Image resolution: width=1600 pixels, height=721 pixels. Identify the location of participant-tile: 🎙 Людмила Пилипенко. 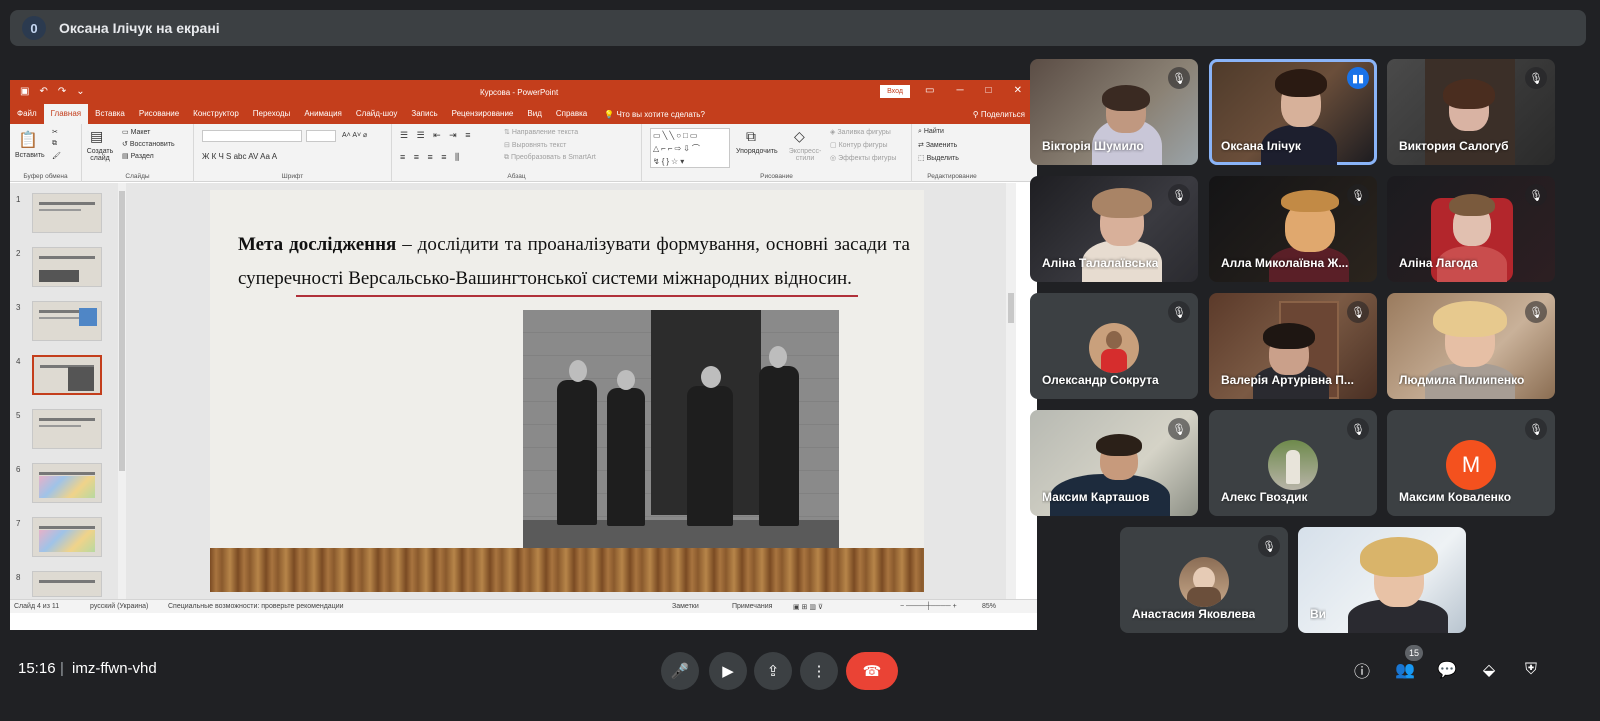
(1471, 346).